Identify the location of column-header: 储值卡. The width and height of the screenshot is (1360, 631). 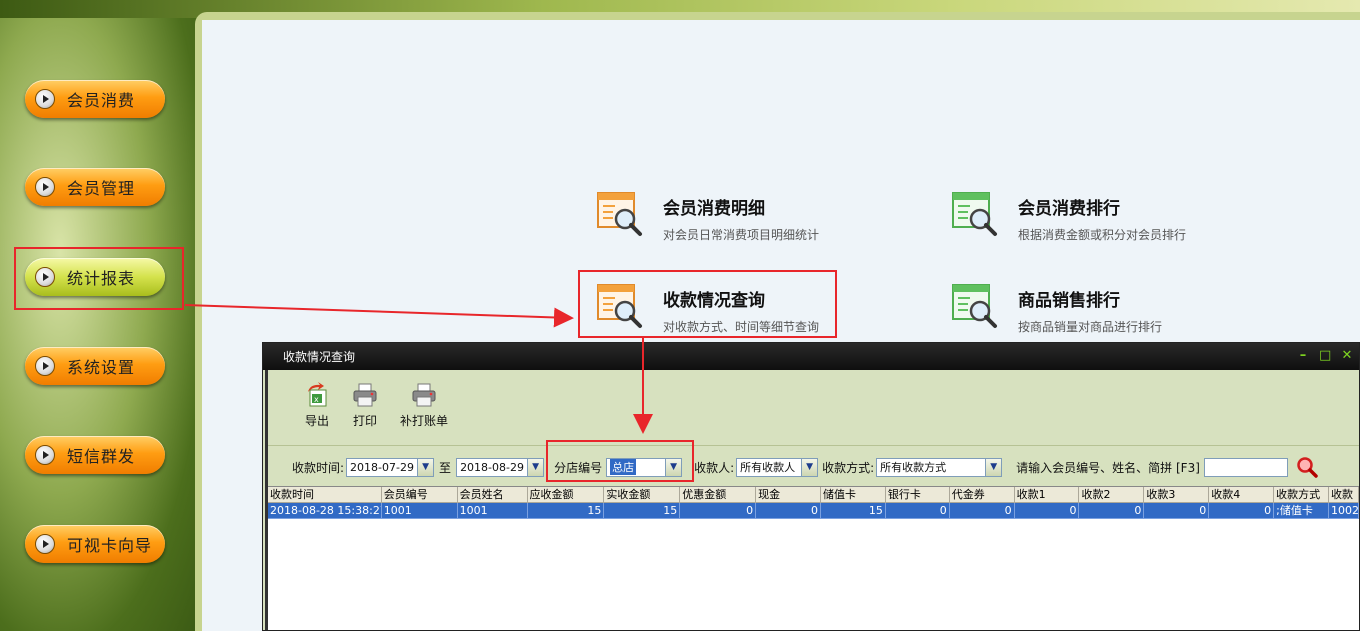
(853, 495).